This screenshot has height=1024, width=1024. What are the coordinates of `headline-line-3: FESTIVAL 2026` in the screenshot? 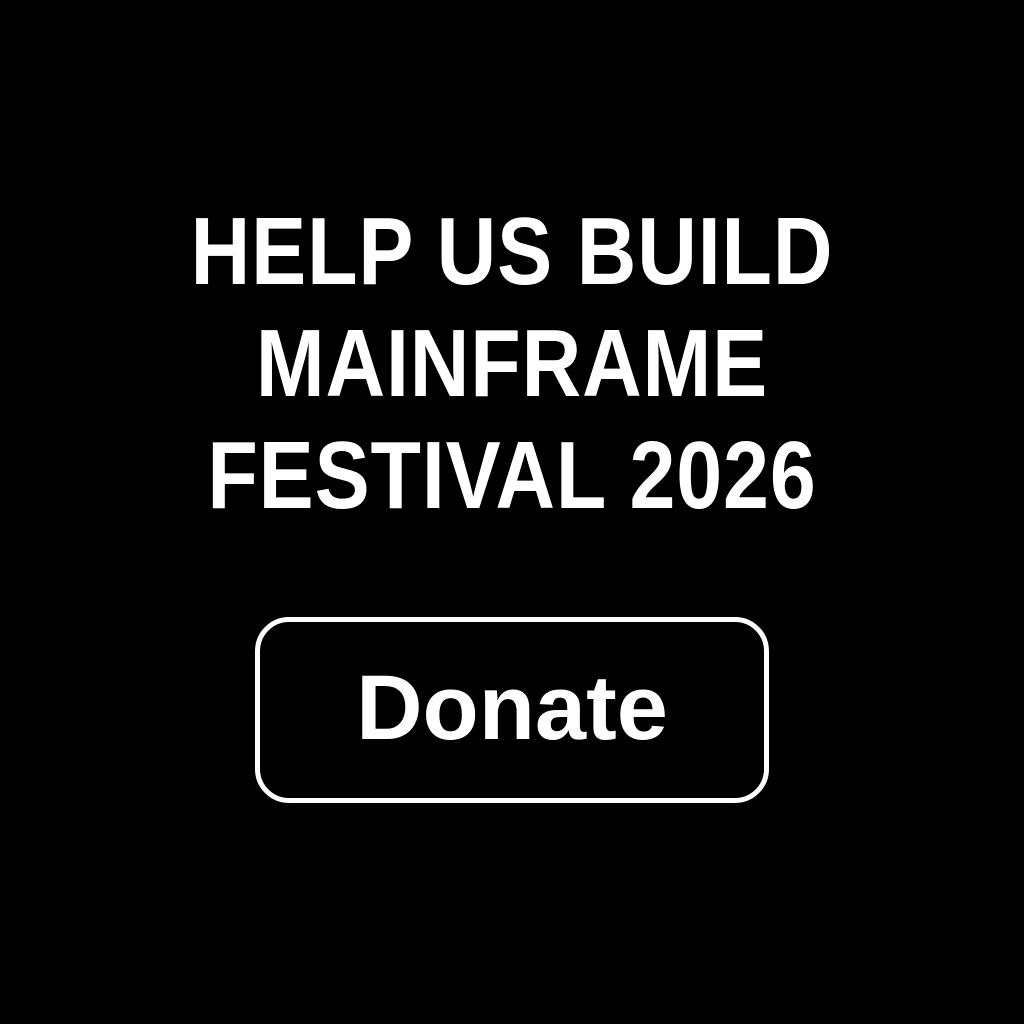 It's located at (512, 475).